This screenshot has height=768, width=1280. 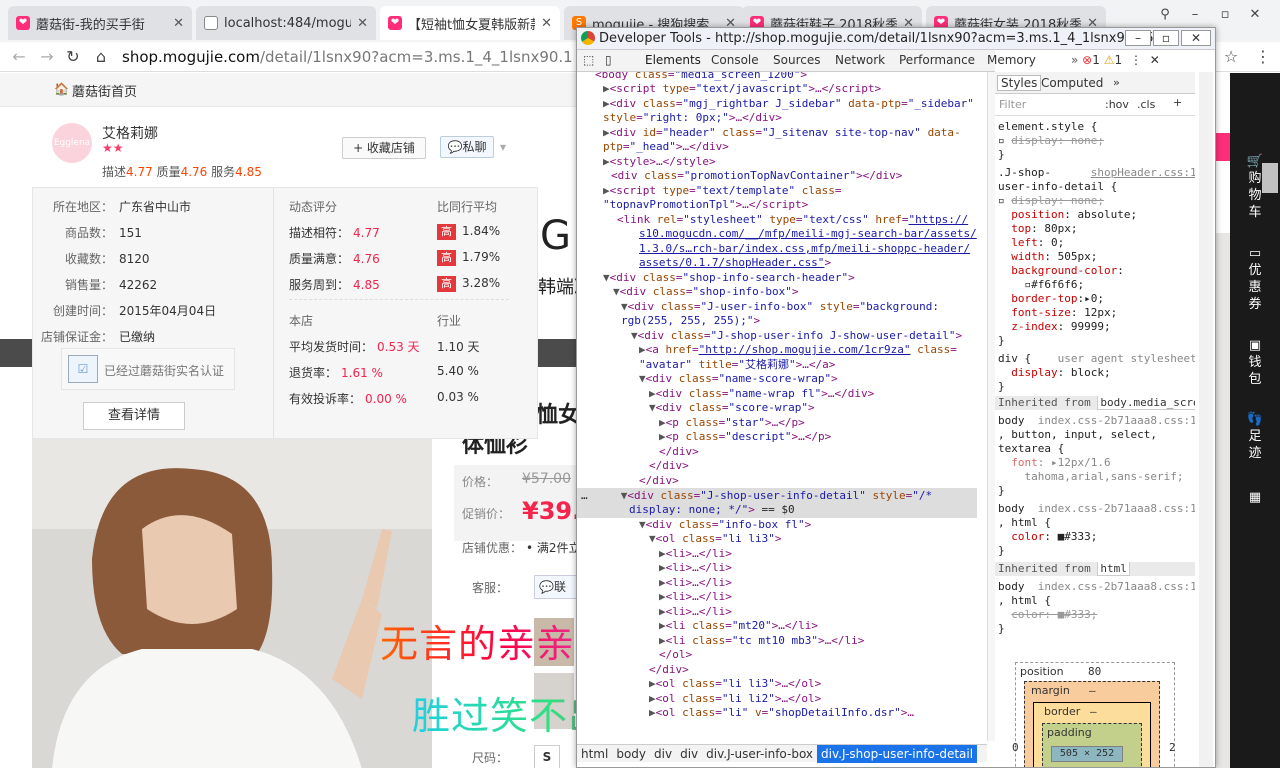 What do you see at coordinates (735, 699) in the screenshot?
I see `dom-line: ▶<ol class="li li2">…</ol>` at bounding box center [735, 699].